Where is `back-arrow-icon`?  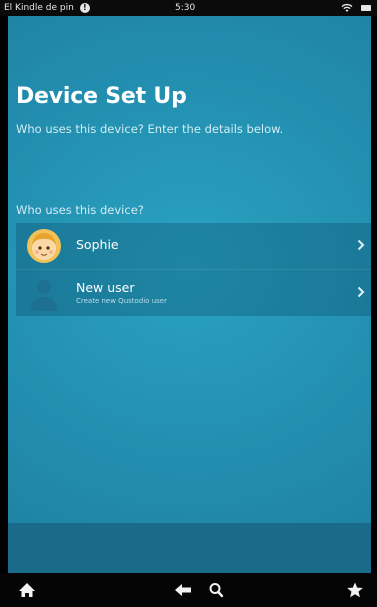 back-arrow-icon is located at coordinates (183, 590).